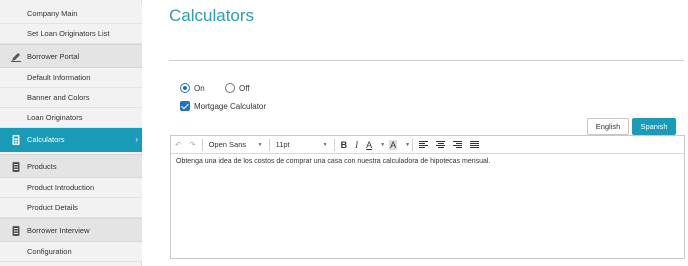 The image size is (688, 266). Describe the element at coordinates (46, 139) in the screenshot. I see `sidebar-item-label: Calculators` at that location.